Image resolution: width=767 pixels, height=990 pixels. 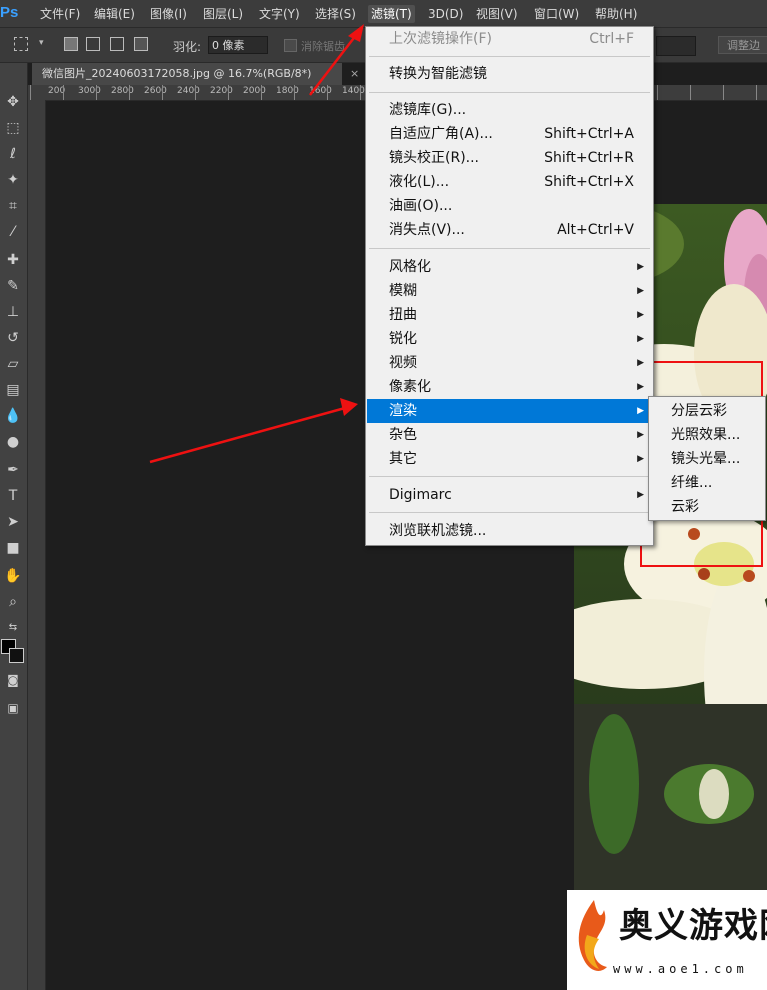 What do you see at coordinates (13, 470) in the screenshot?
I see `pen-tool-icon: ✒` at bounding box center [13, 470].